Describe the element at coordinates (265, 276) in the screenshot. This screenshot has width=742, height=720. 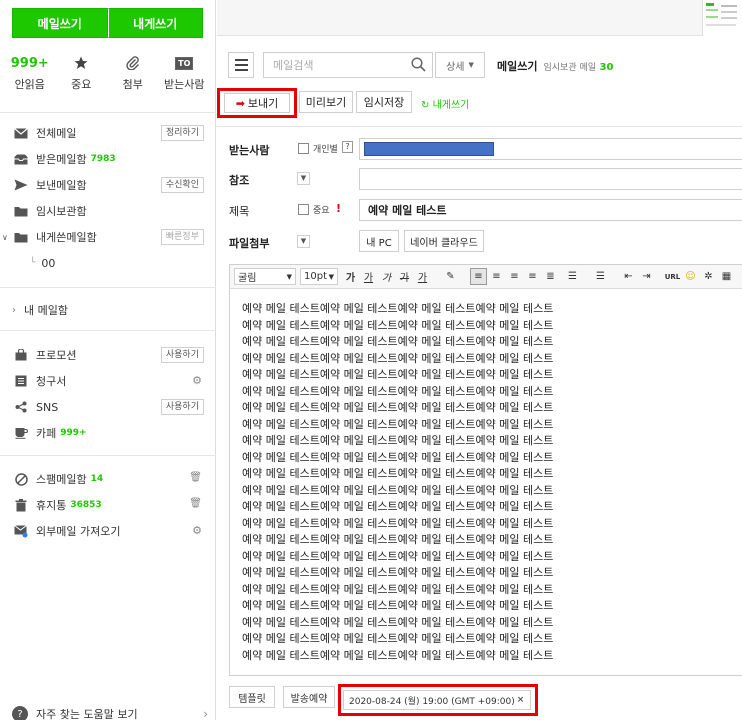
I see `font-select: 굴림 ▼` at that location.